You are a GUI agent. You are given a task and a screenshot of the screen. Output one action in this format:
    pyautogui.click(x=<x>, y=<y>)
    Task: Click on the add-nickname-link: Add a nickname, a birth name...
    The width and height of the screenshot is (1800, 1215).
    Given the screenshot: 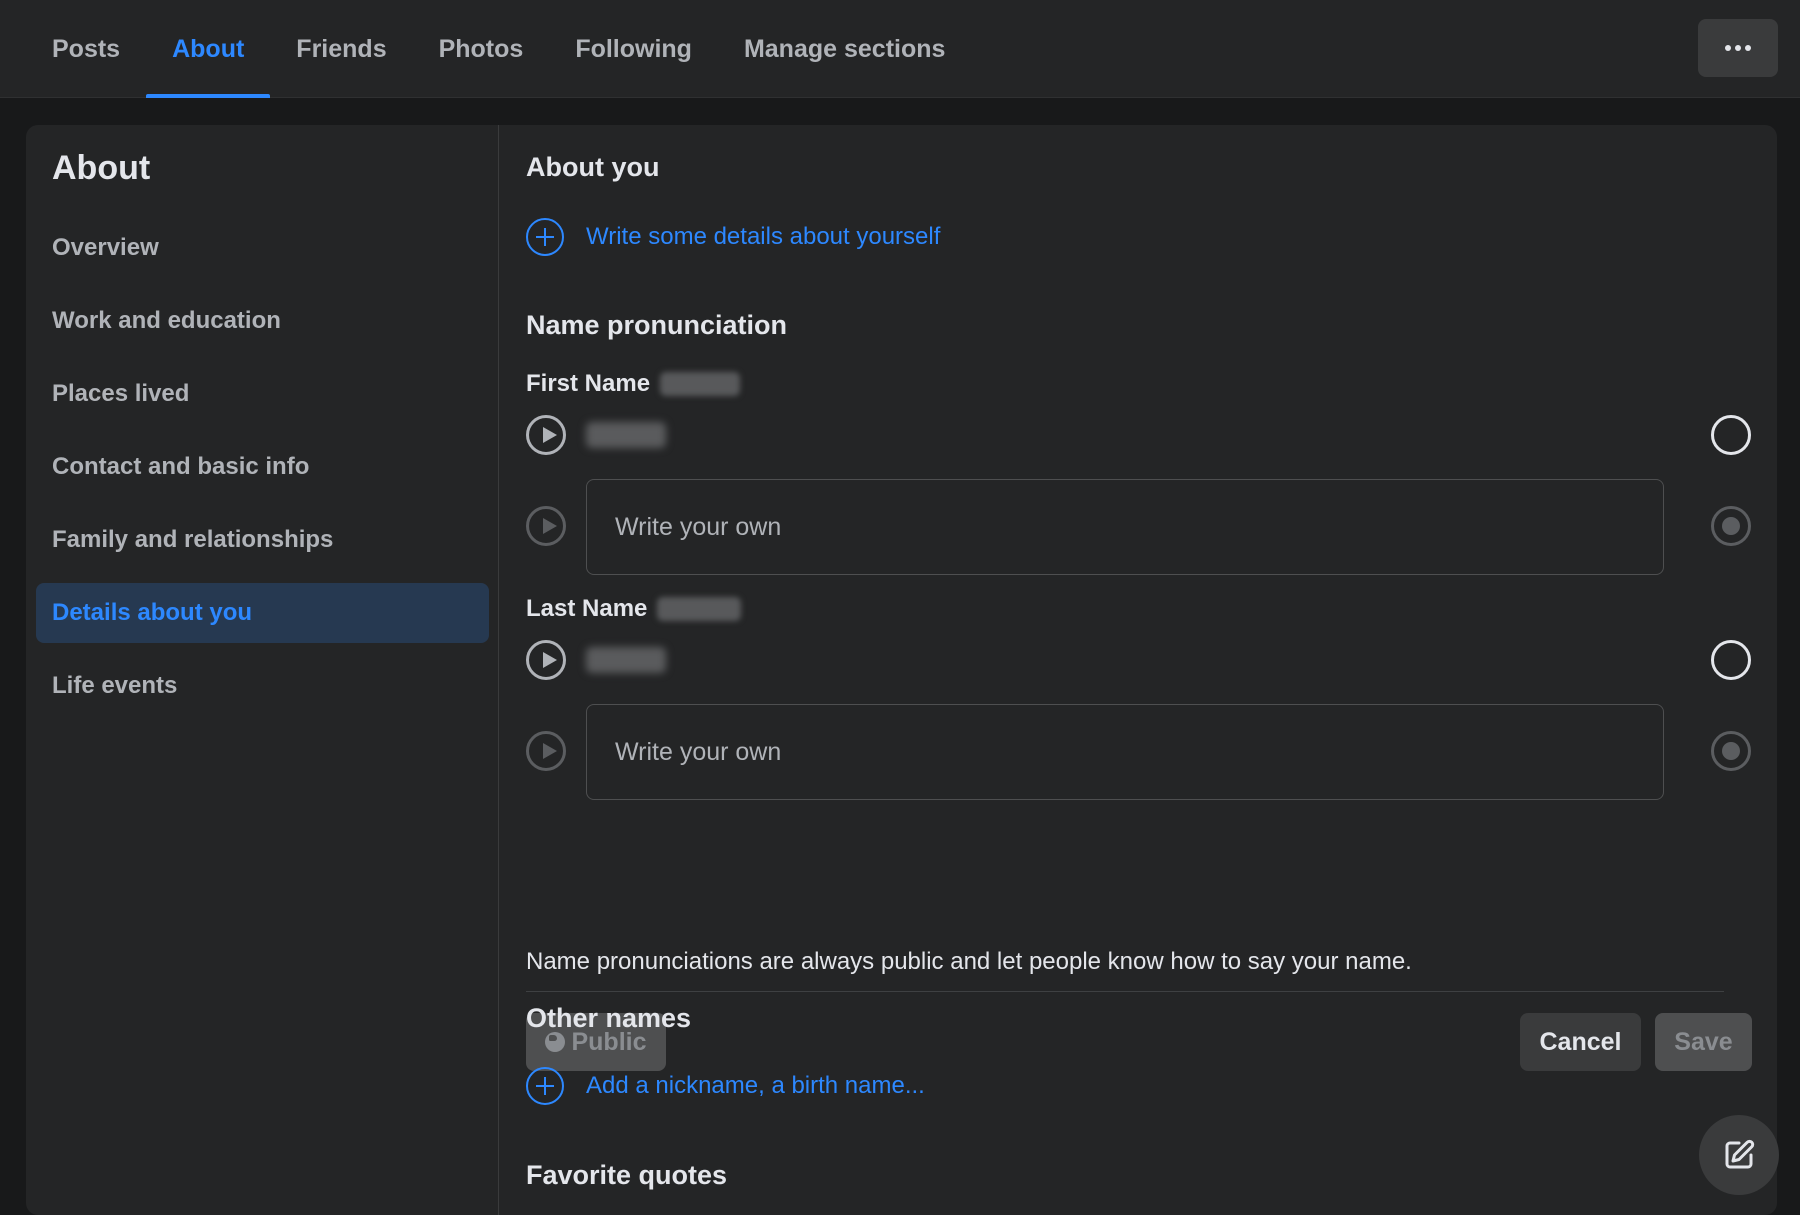 What is the action you would take?
    pyautogui.click(x=725, y=1086)
    